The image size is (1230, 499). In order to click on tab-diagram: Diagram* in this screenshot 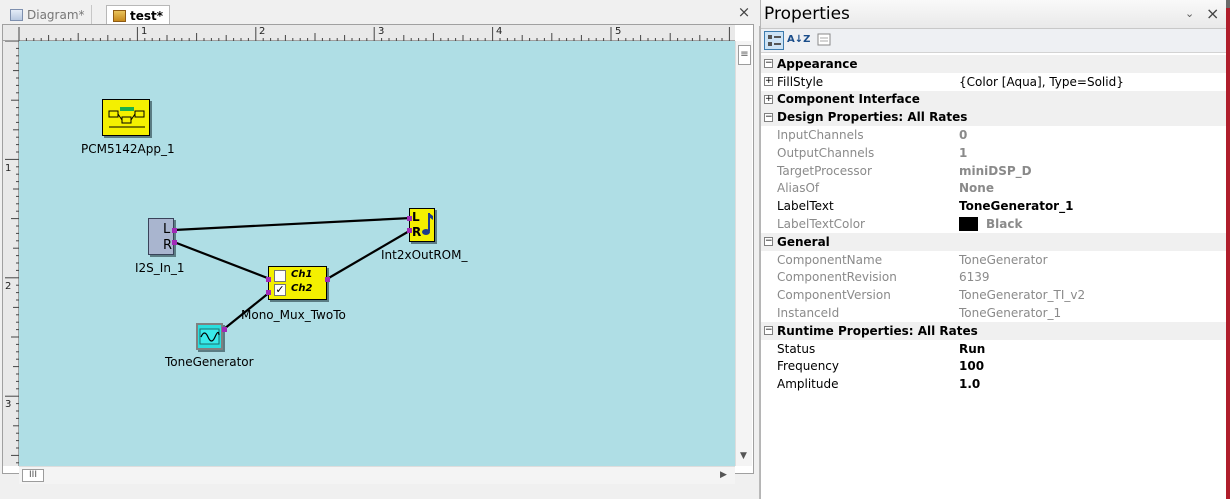, I will do `click(48, 15)`.